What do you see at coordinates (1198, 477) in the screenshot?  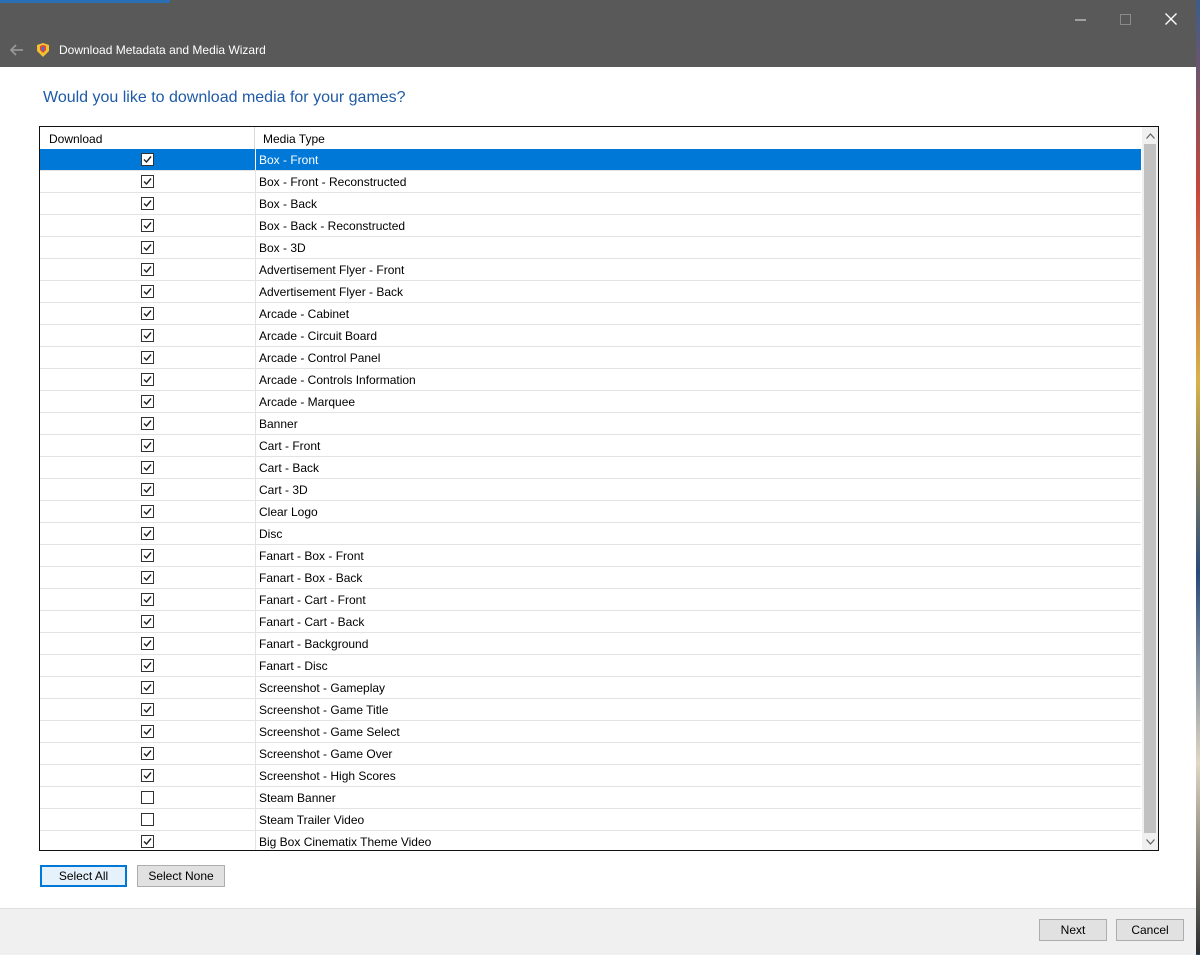 I see `desktop-background` at bounding box center [1198, 477].